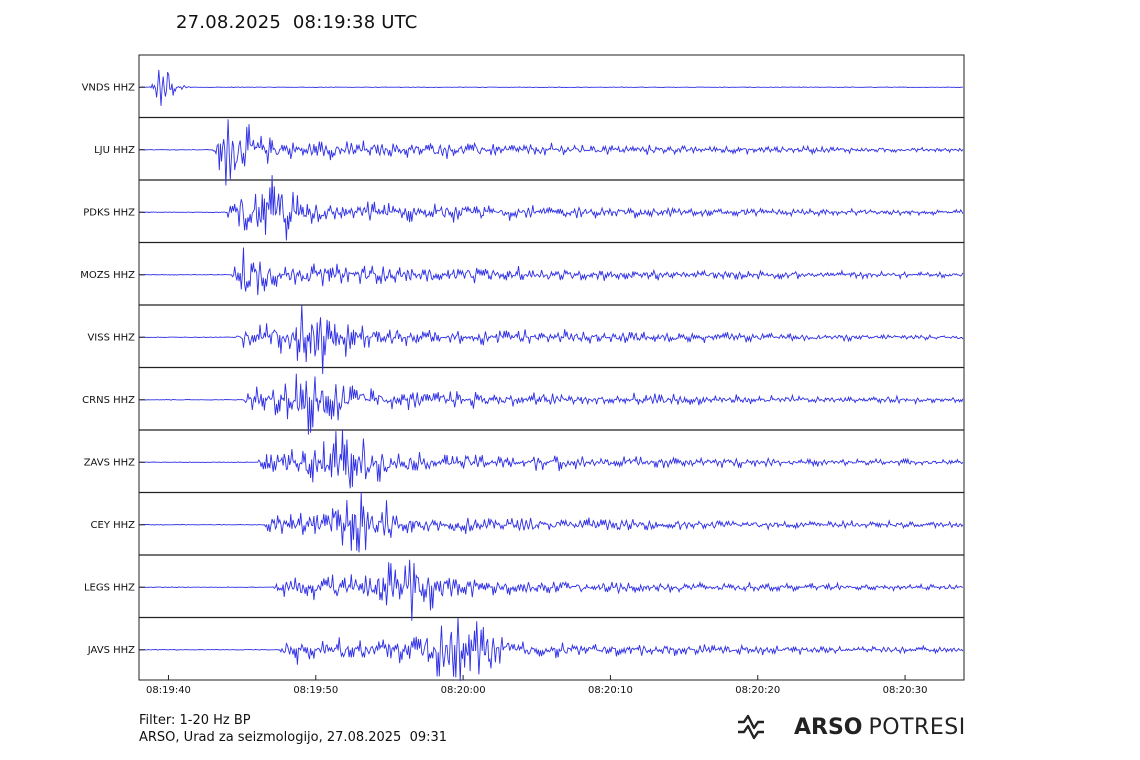 This screenshot has height=760, width=1140. What do you see at coordinates (168, 690) in the screenshot?
I see `x-tick-label: 08:19:40` at bounding box center [168, 690].